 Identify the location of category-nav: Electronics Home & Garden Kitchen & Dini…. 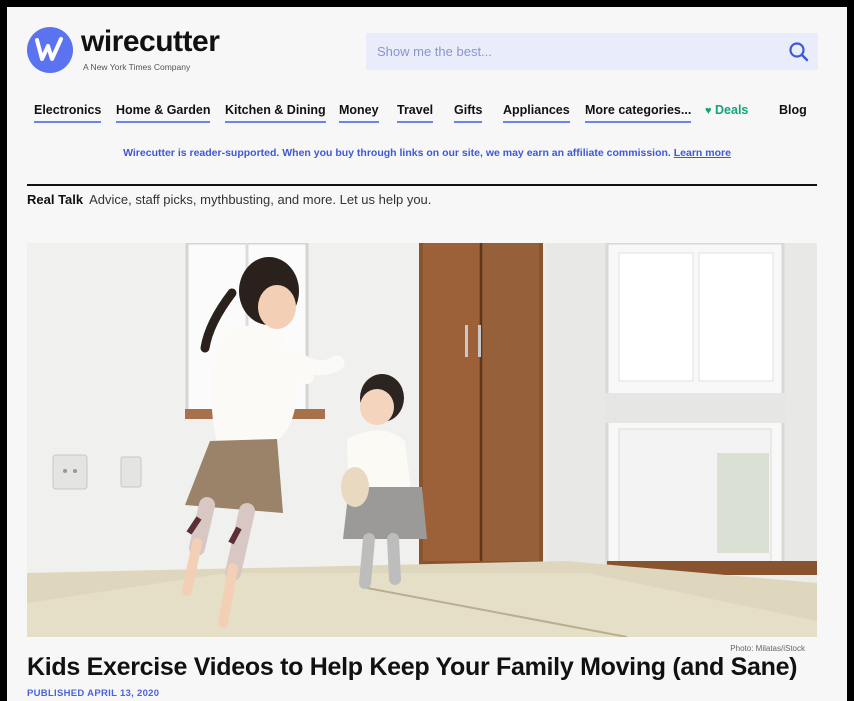
(427, 115).